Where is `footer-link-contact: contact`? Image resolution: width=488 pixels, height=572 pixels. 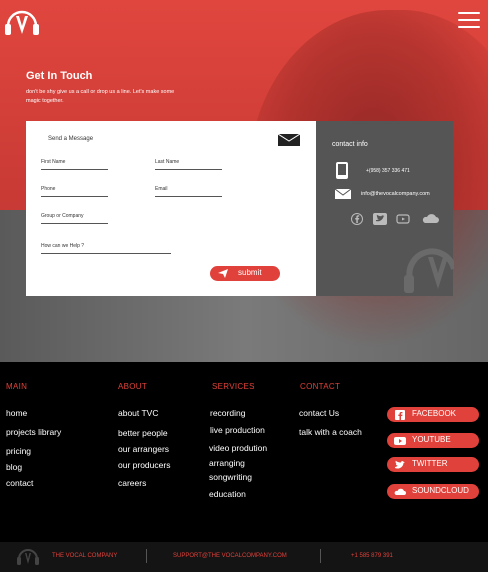 footer-link-contact: contact is located at coordinates (19, 483).